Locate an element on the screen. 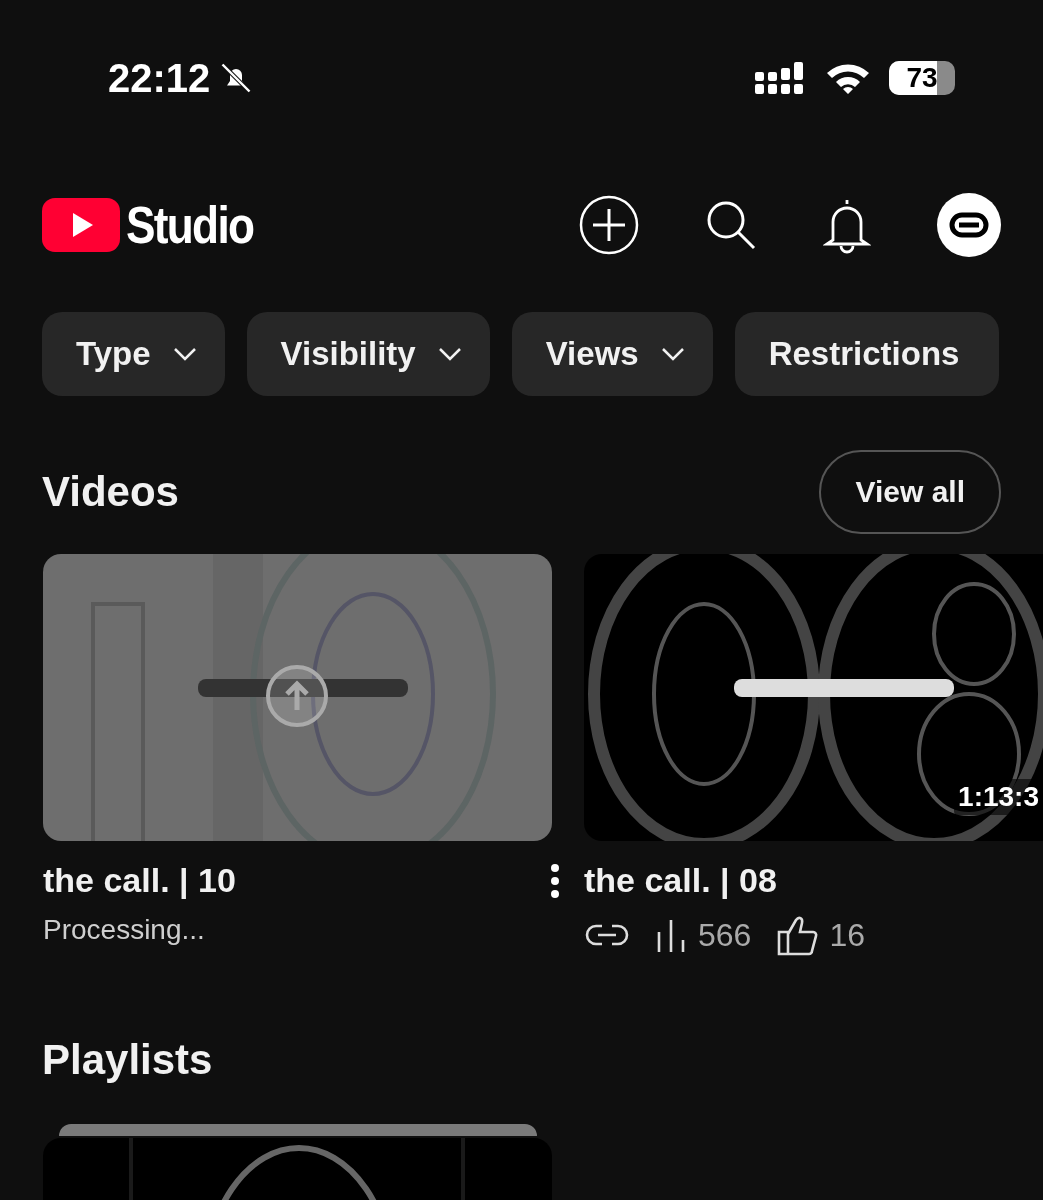 The width and height of the screenshot is (1043, 1200). view-count: 566 is located at coordinates (725, 935).